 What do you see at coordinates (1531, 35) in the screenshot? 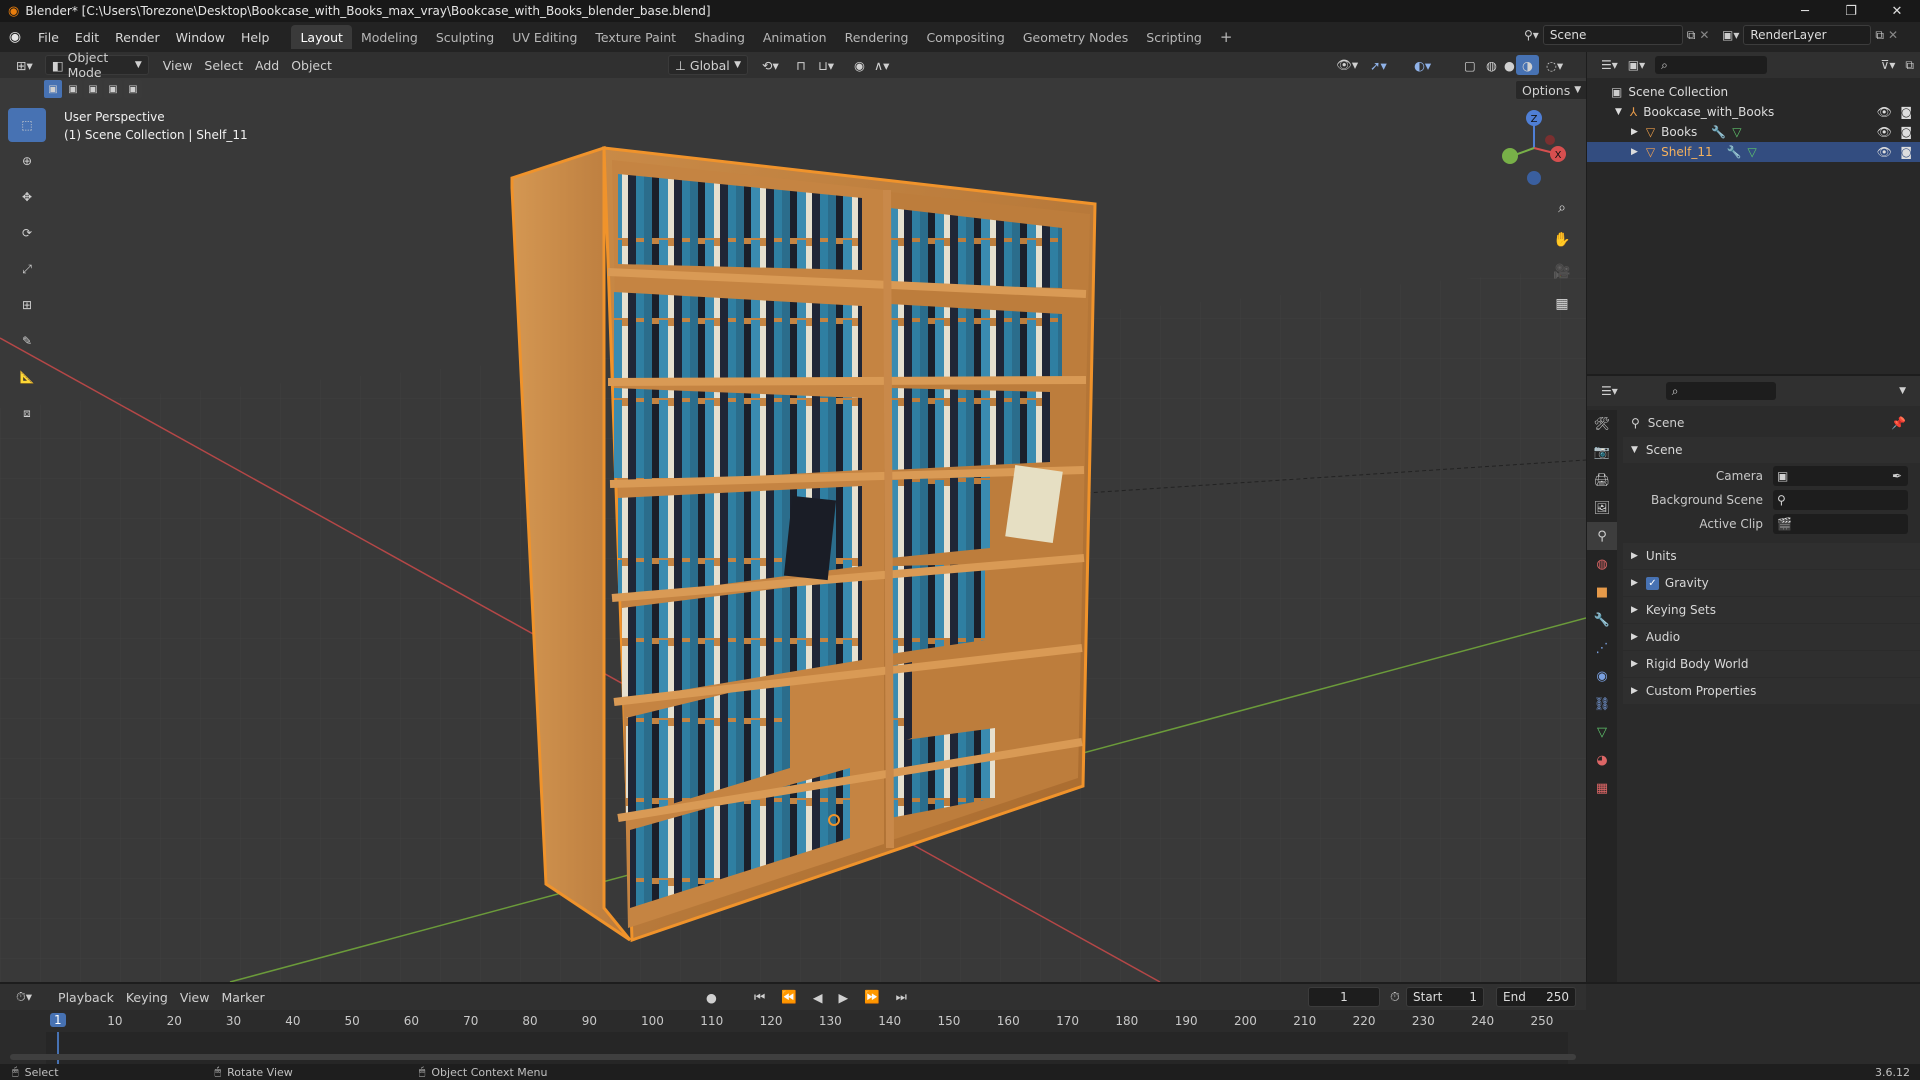
I see `scene-selector-icon: ⚲▾` at bounding box center [1531, 35].